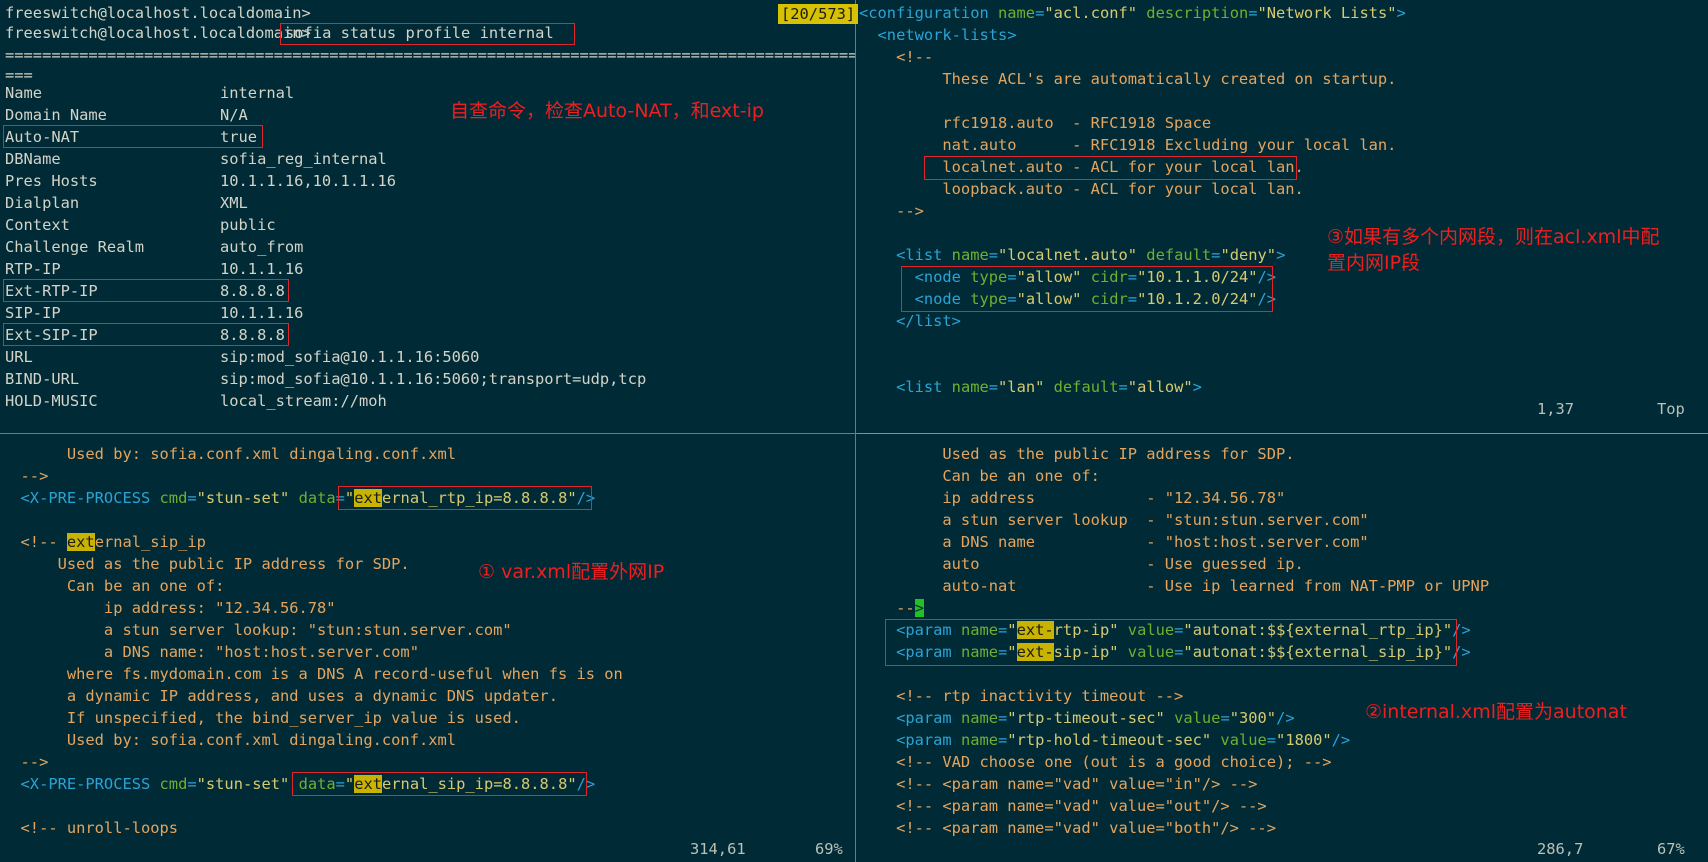 Image resolution: width=1708 pixels, height=862 pixels. I want to click on code-line: <!-- external_sip_ip, so click(104, 542).